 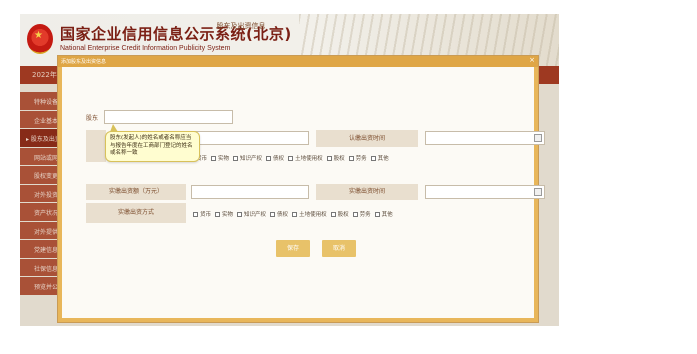 I want to click on subscribed-method-options: 货币 实物 知识产权 债权 土地使用权 股权 劳务 其他, so click(x=292, y=158).